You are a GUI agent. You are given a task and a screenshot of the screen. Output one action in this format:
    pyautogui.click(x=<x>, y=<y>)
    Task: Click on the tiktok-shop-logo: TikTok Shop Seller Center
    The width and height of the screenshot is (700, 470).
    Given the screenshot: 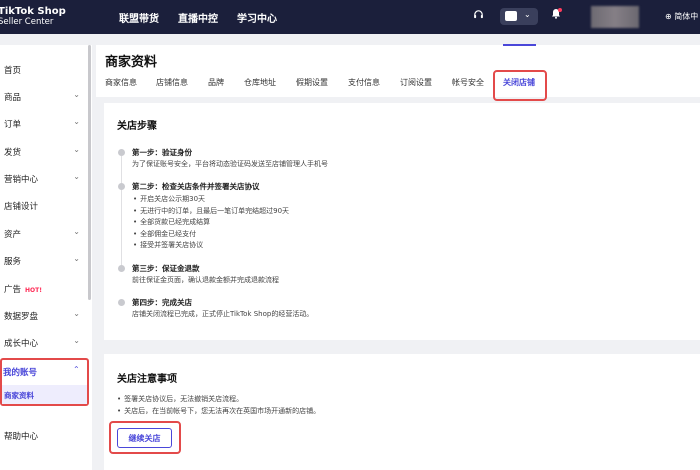 What is the action you would take?
    pyautogui.click(x=33, y=17)
    